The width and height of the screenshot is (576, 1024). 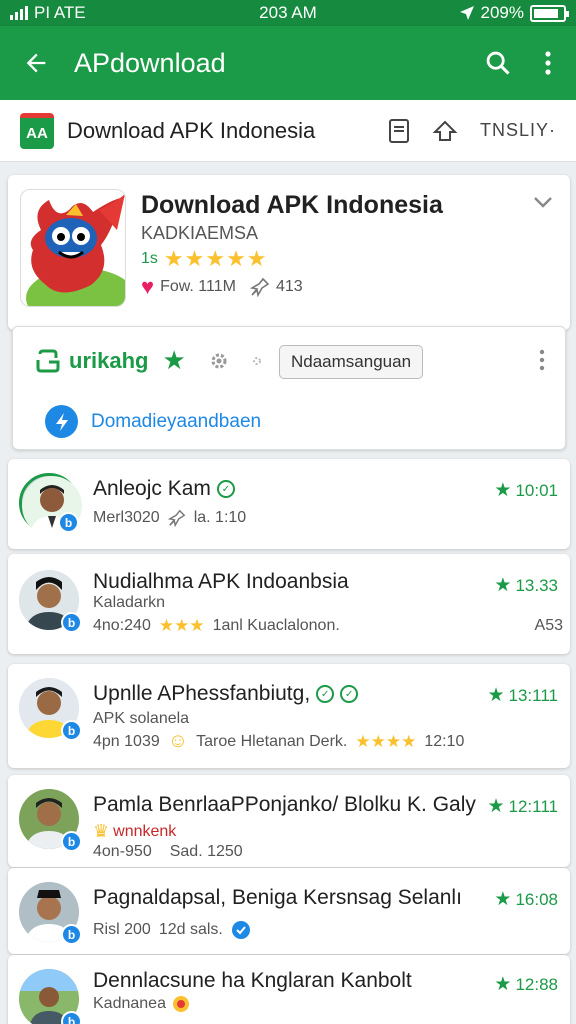 What do you see at coordinates (289, 504) in the screenshot?
I see `list-item: b Anleojc Kam ✓ Merl3020 la. 1:10 ★ 10:01` at bounding box center [289, 504].